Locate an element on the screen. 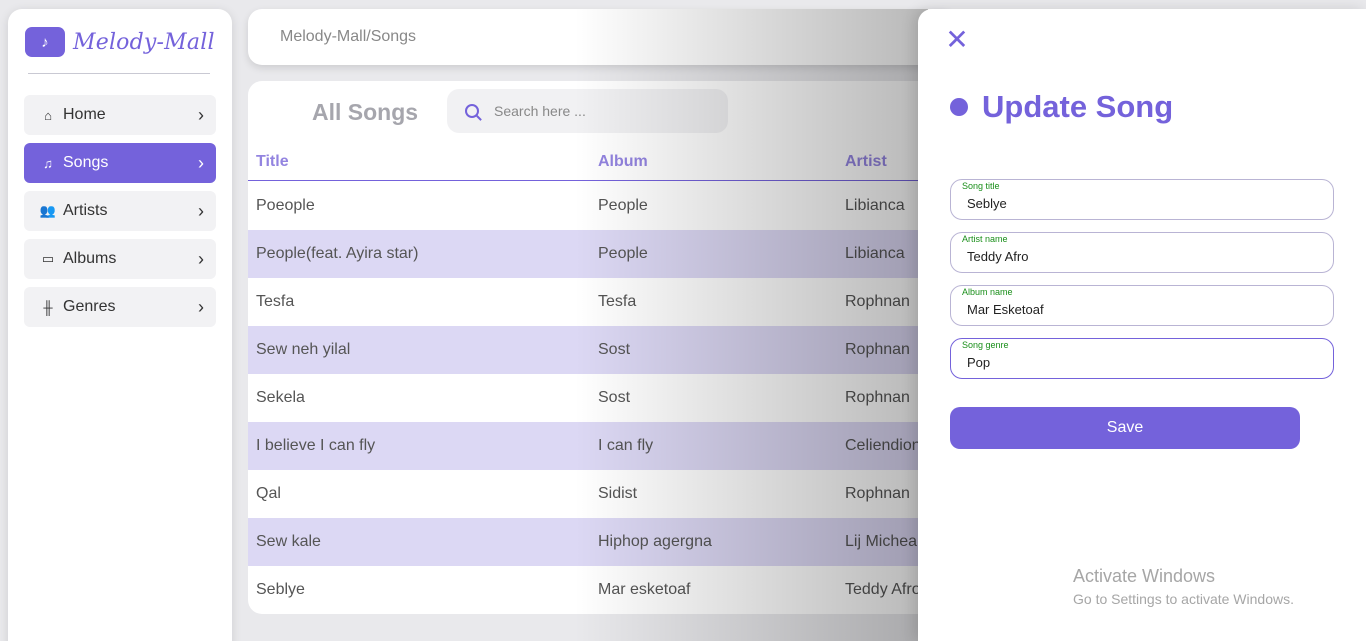 The width and height of the screenshot is (1366, 641). column-header-title: Title is located at coordinates (272, 162).